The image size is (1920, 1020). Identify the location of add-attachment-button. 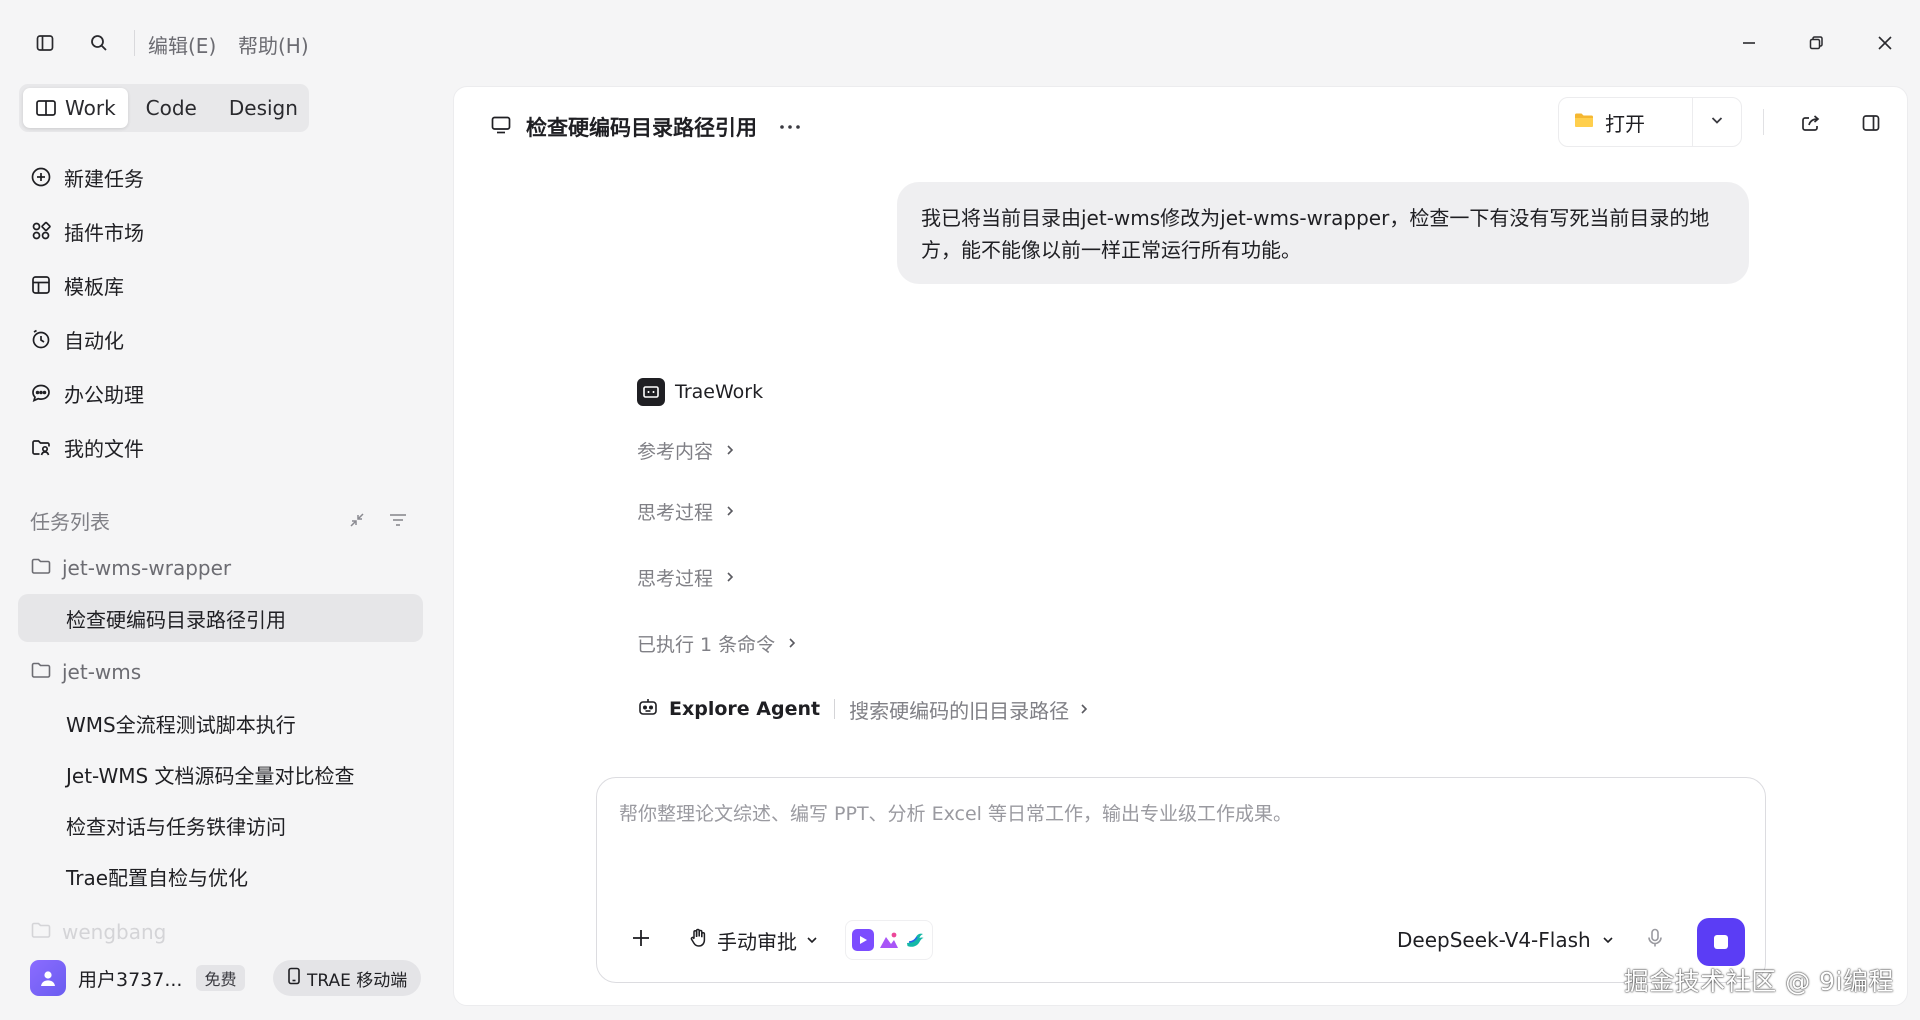
(641, 940).